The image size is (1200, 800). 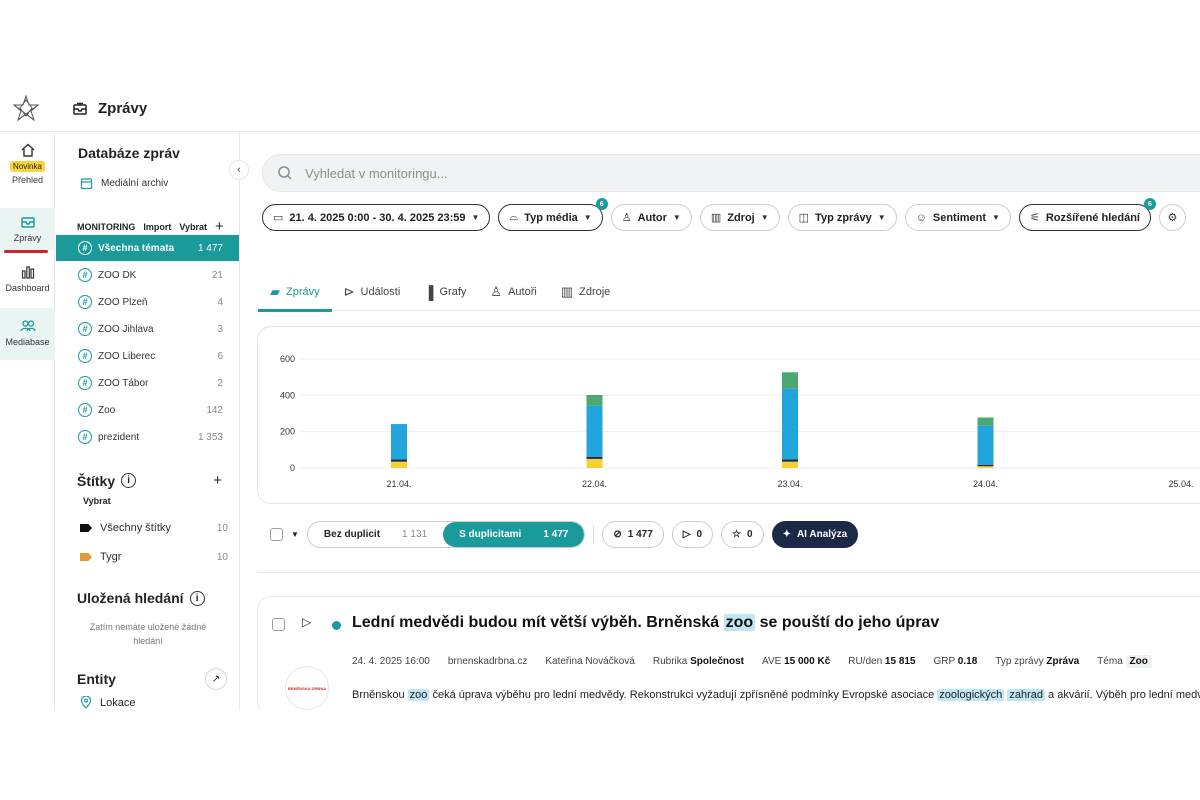 I want to click on article-ru: RU/den 15 815, so click(x=881, y=661).